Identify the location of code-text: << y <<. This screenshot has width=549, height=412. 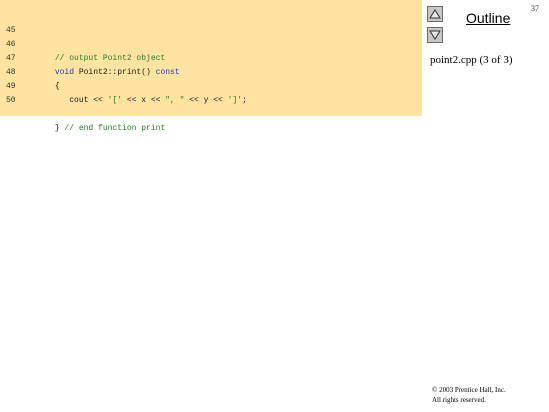
(206, 100).